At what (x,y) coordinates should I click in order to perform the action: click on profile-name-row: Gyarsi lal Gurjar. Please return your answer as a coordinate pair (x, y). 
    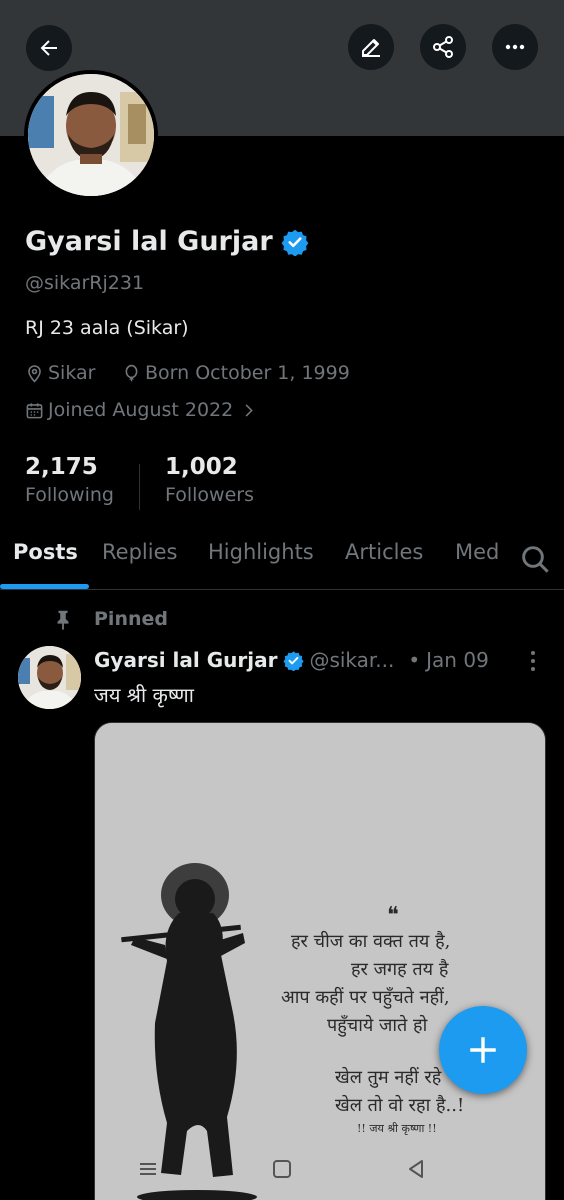
    Looking at the image, I should click on (167, 241).